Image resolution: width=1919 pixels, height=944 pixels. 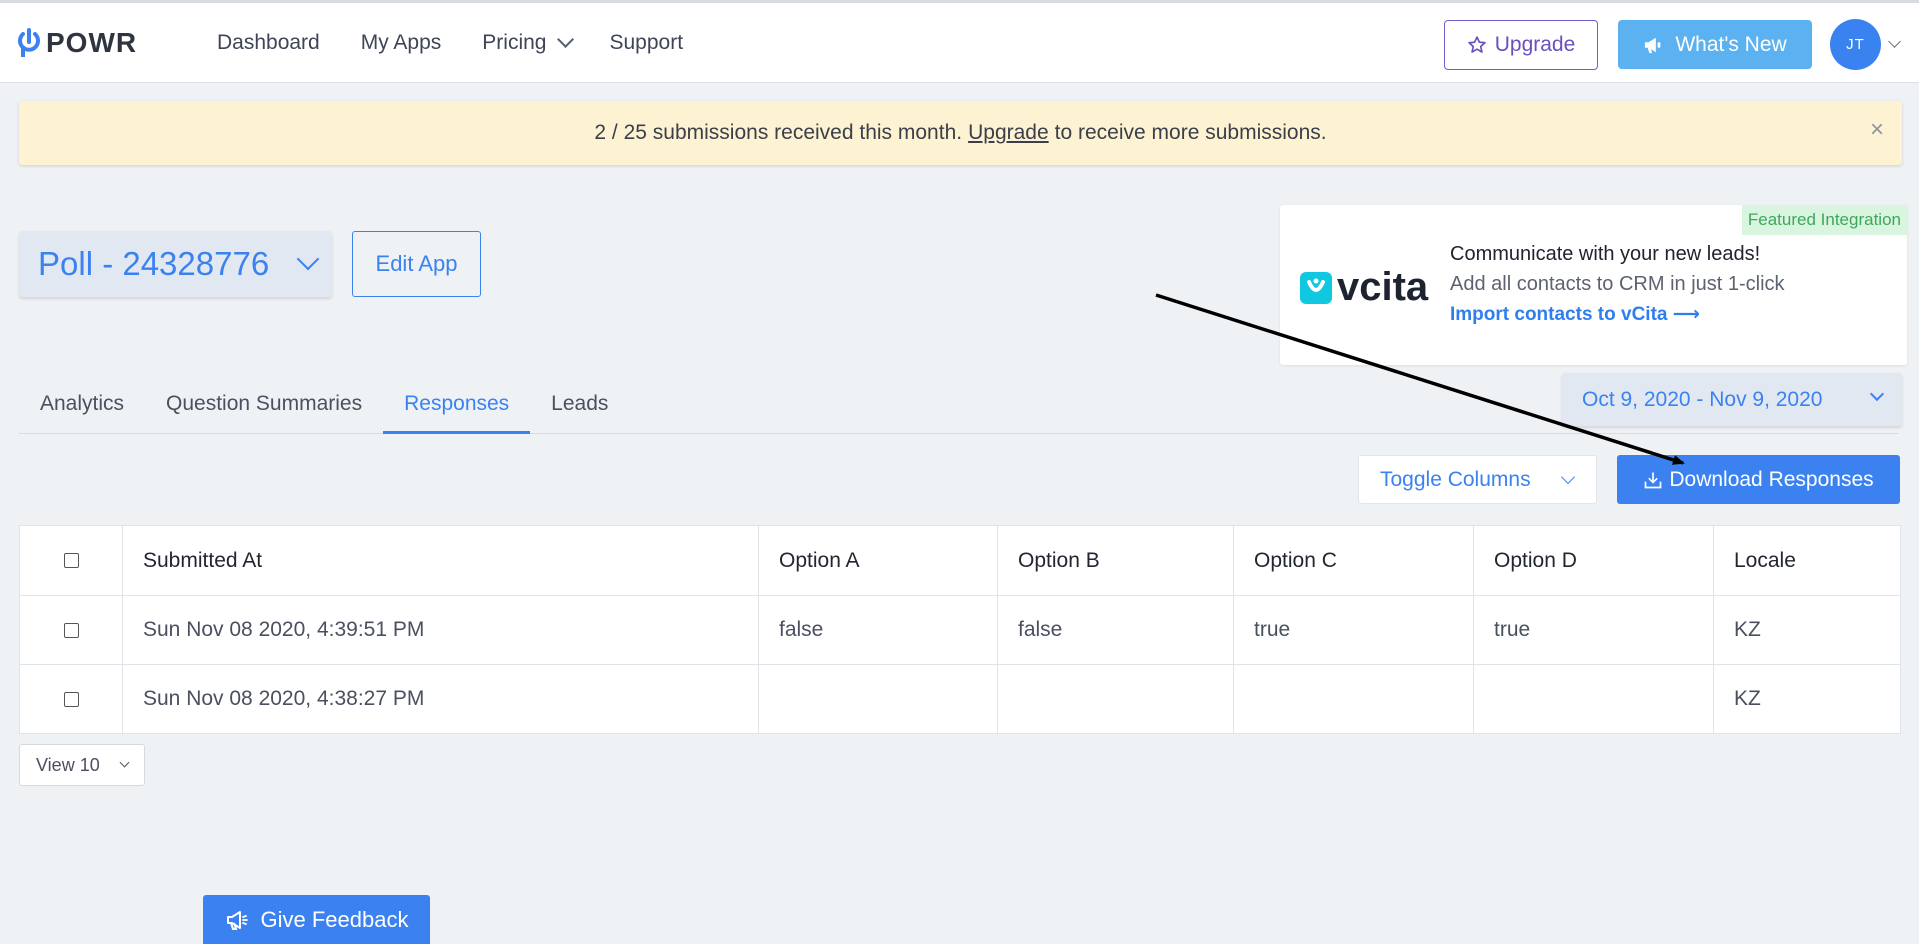 What do you see at coordinates (1575, 314) in the screenshot?
I see `import-contacts-link: Import contacts to vCita ⟶` at bounding box center [1575, 314].